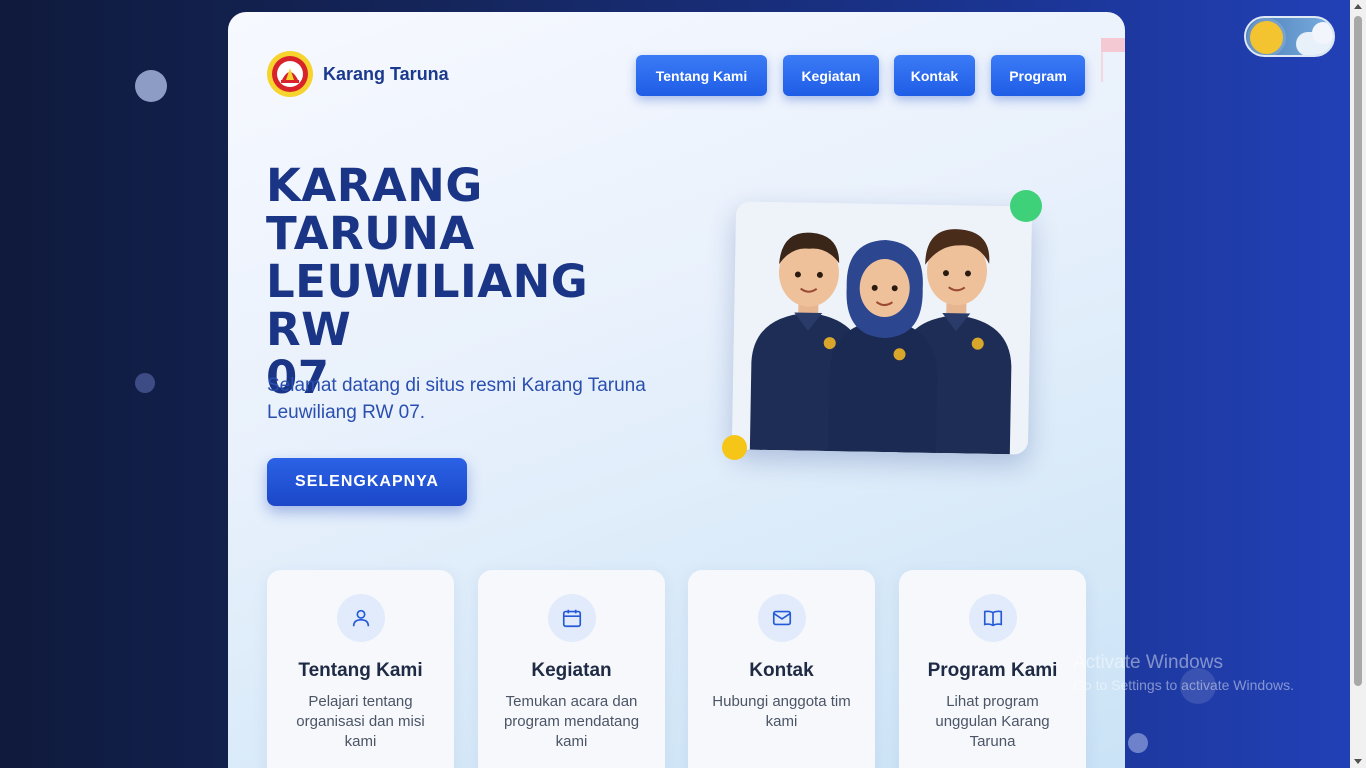  I want to click on mail-icon, so click(782, 618).